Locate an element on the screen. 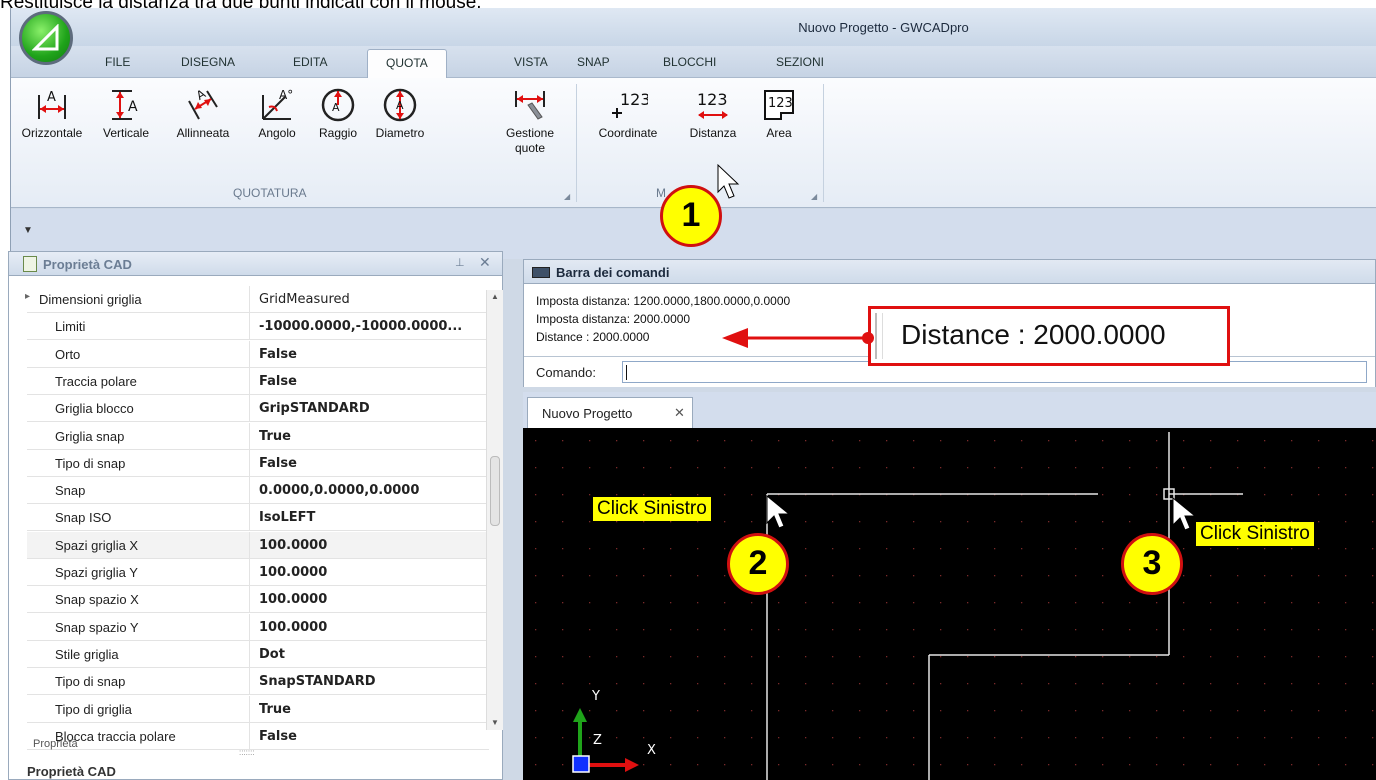 This screenshot has width=1376, height=780. mouse-cursor-icon is located at coordinates (728, 181).